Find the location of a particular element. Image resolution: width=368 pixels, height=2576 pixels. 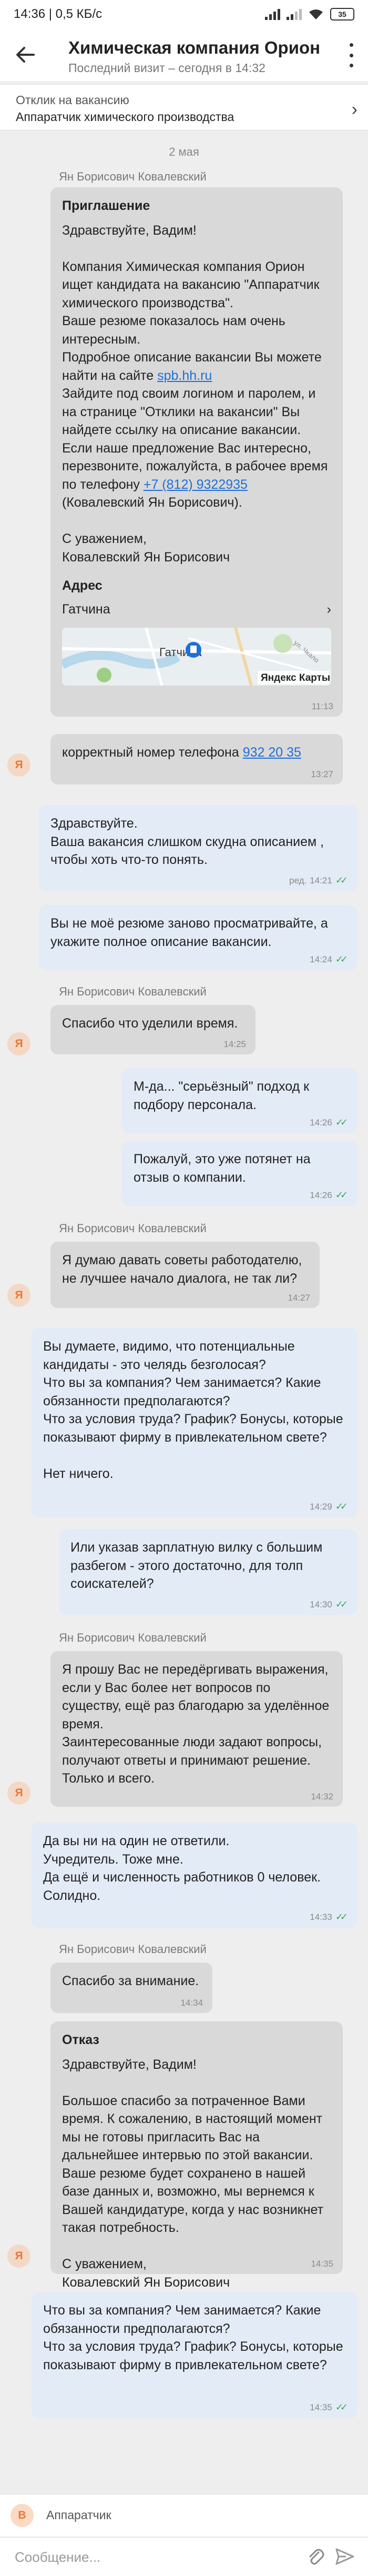

vacancy-label: Отклик на вакансию is located at coordinates (72, 100).